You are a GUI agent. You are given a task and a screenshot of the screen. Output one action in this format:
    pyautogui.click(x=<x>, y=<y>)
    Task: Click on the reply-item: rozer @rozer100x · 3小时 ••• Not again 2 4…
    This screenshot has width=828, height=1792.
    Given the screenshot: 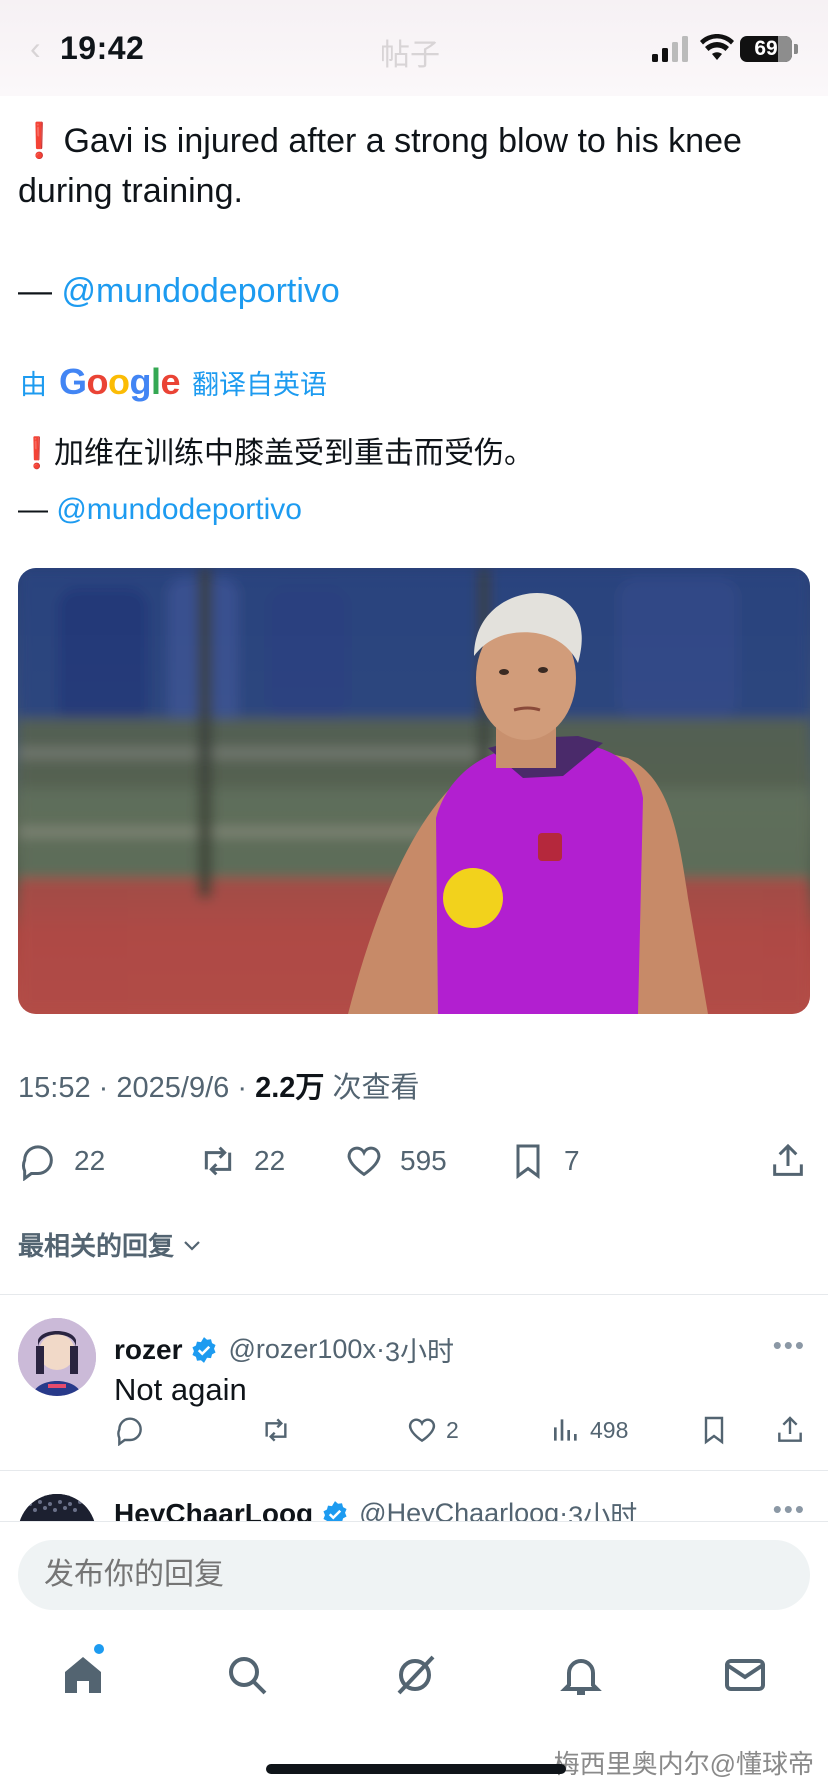 What is the action you would take?
    pyautogui.click(x=414, y=1382)
    